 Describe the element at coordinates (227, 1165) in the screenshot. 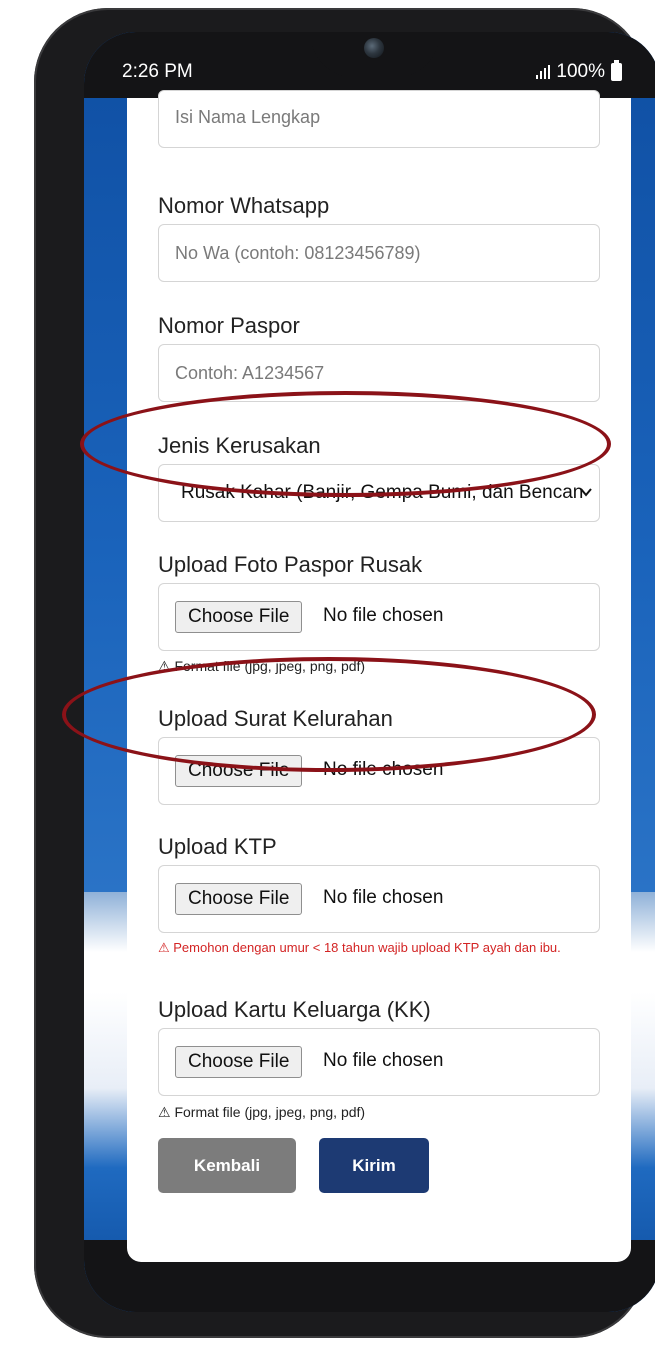

I see `back-button: Kembali` at that location.